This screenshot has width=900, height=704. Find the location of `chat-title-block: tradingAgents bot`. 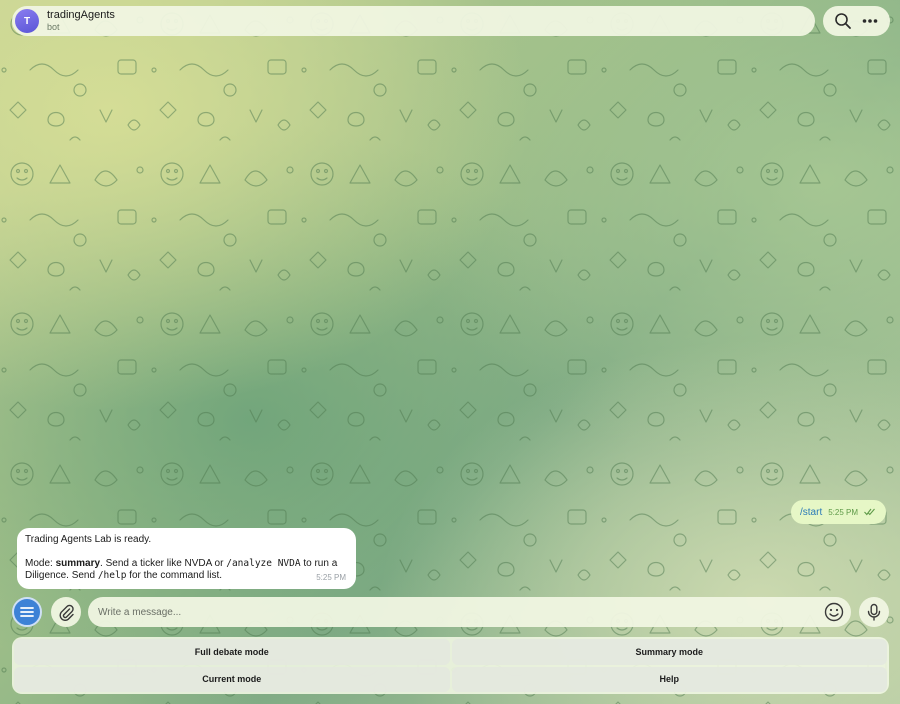

chat-title-block: tradingAgents bot is located at coordinates (81, 21).